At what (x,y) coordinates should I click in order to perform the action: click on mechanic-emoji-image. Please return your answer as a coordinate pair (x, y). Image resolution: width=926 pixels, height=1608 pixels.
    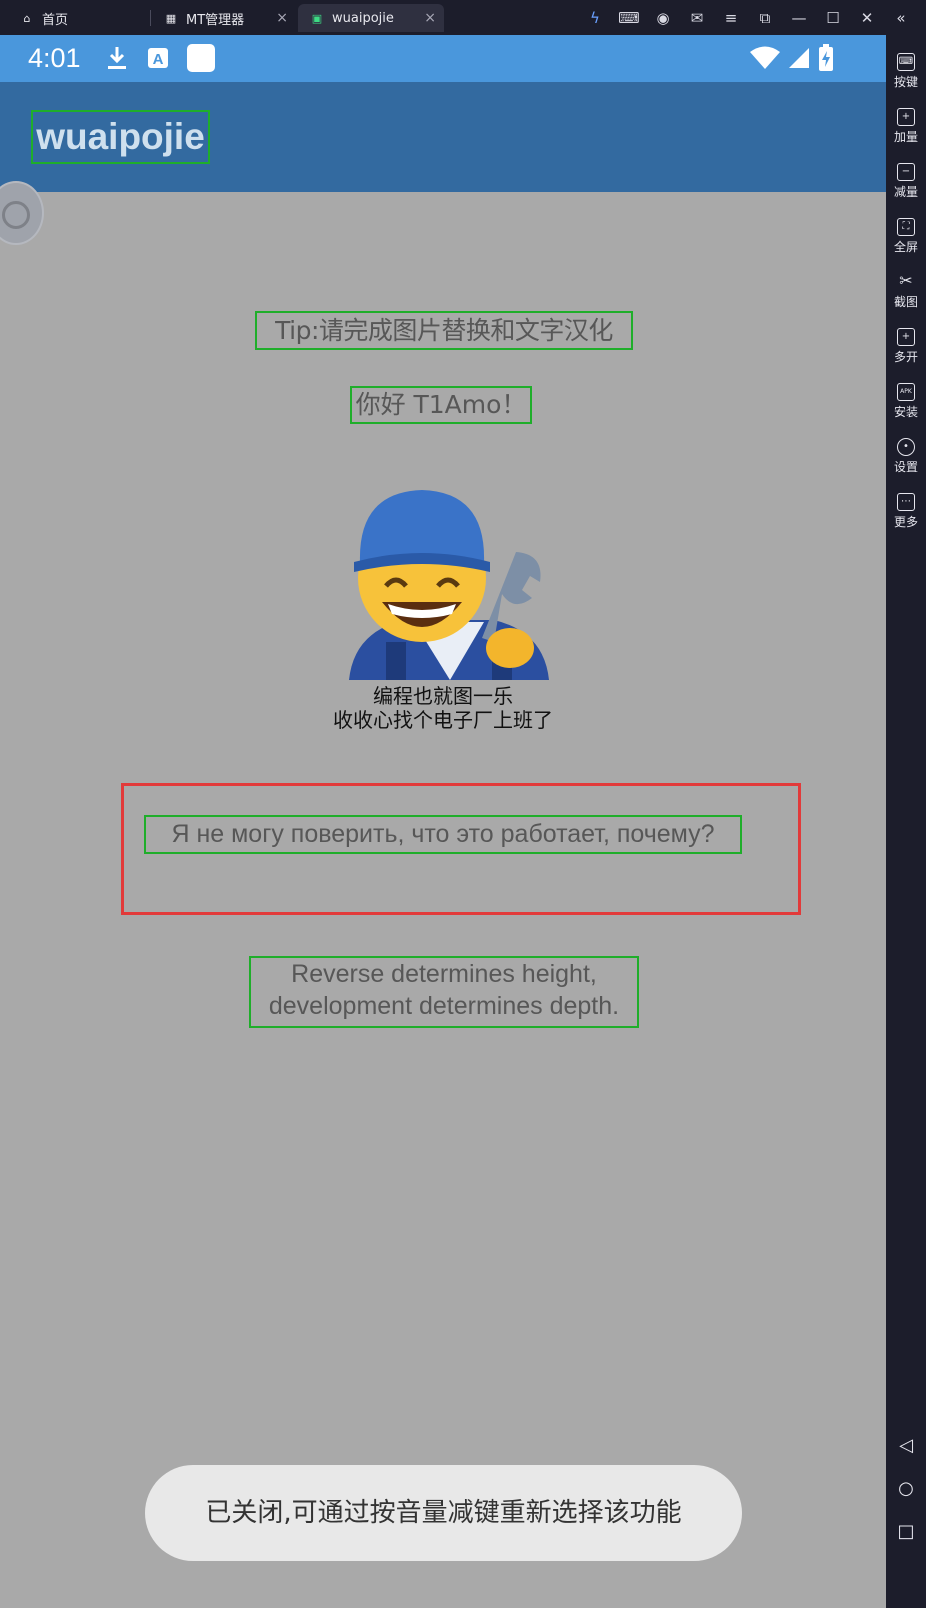
    Looking at the image, I should click on (449, 585).